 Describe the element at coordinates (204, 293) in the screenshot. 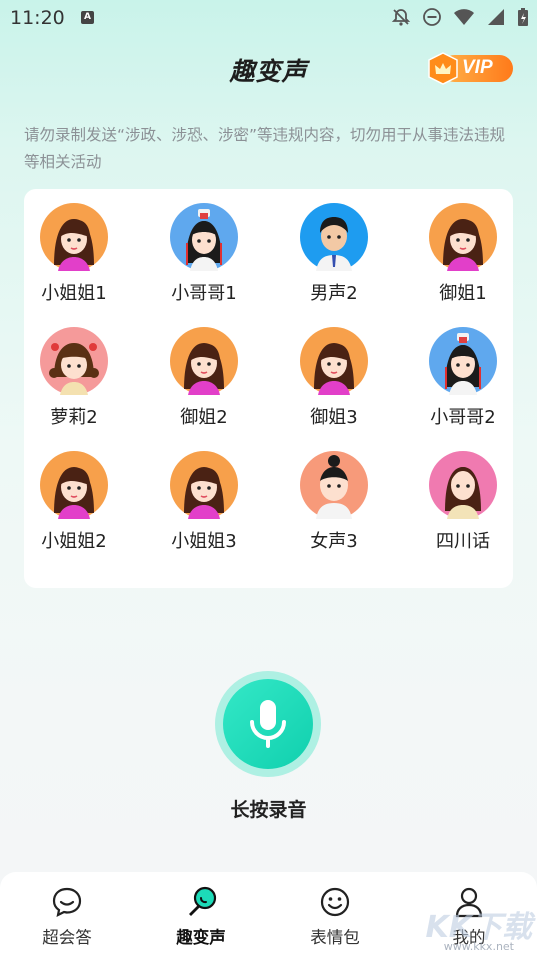

I see `voice-label: 小哥哥1` at that location.